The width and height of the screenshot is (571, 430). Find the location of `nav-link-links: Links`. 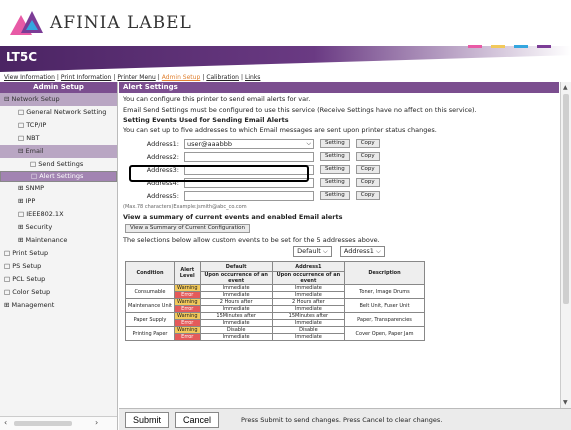

nav-link-links: Links is located at coordinates (252, 77).